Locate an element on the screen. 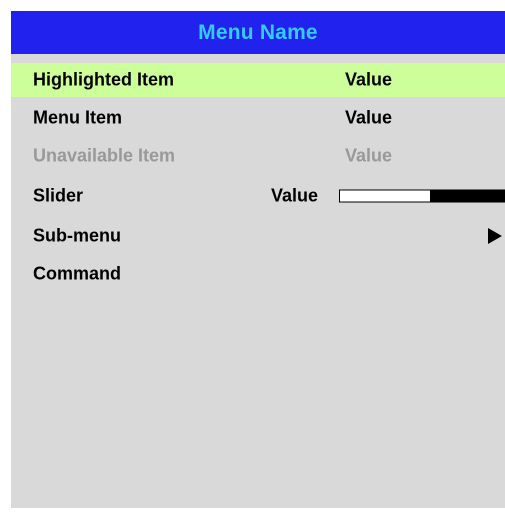 The height and width of the screenshot is (518, 505). menu-header: Menu Name is located at coordinates (258, 32).